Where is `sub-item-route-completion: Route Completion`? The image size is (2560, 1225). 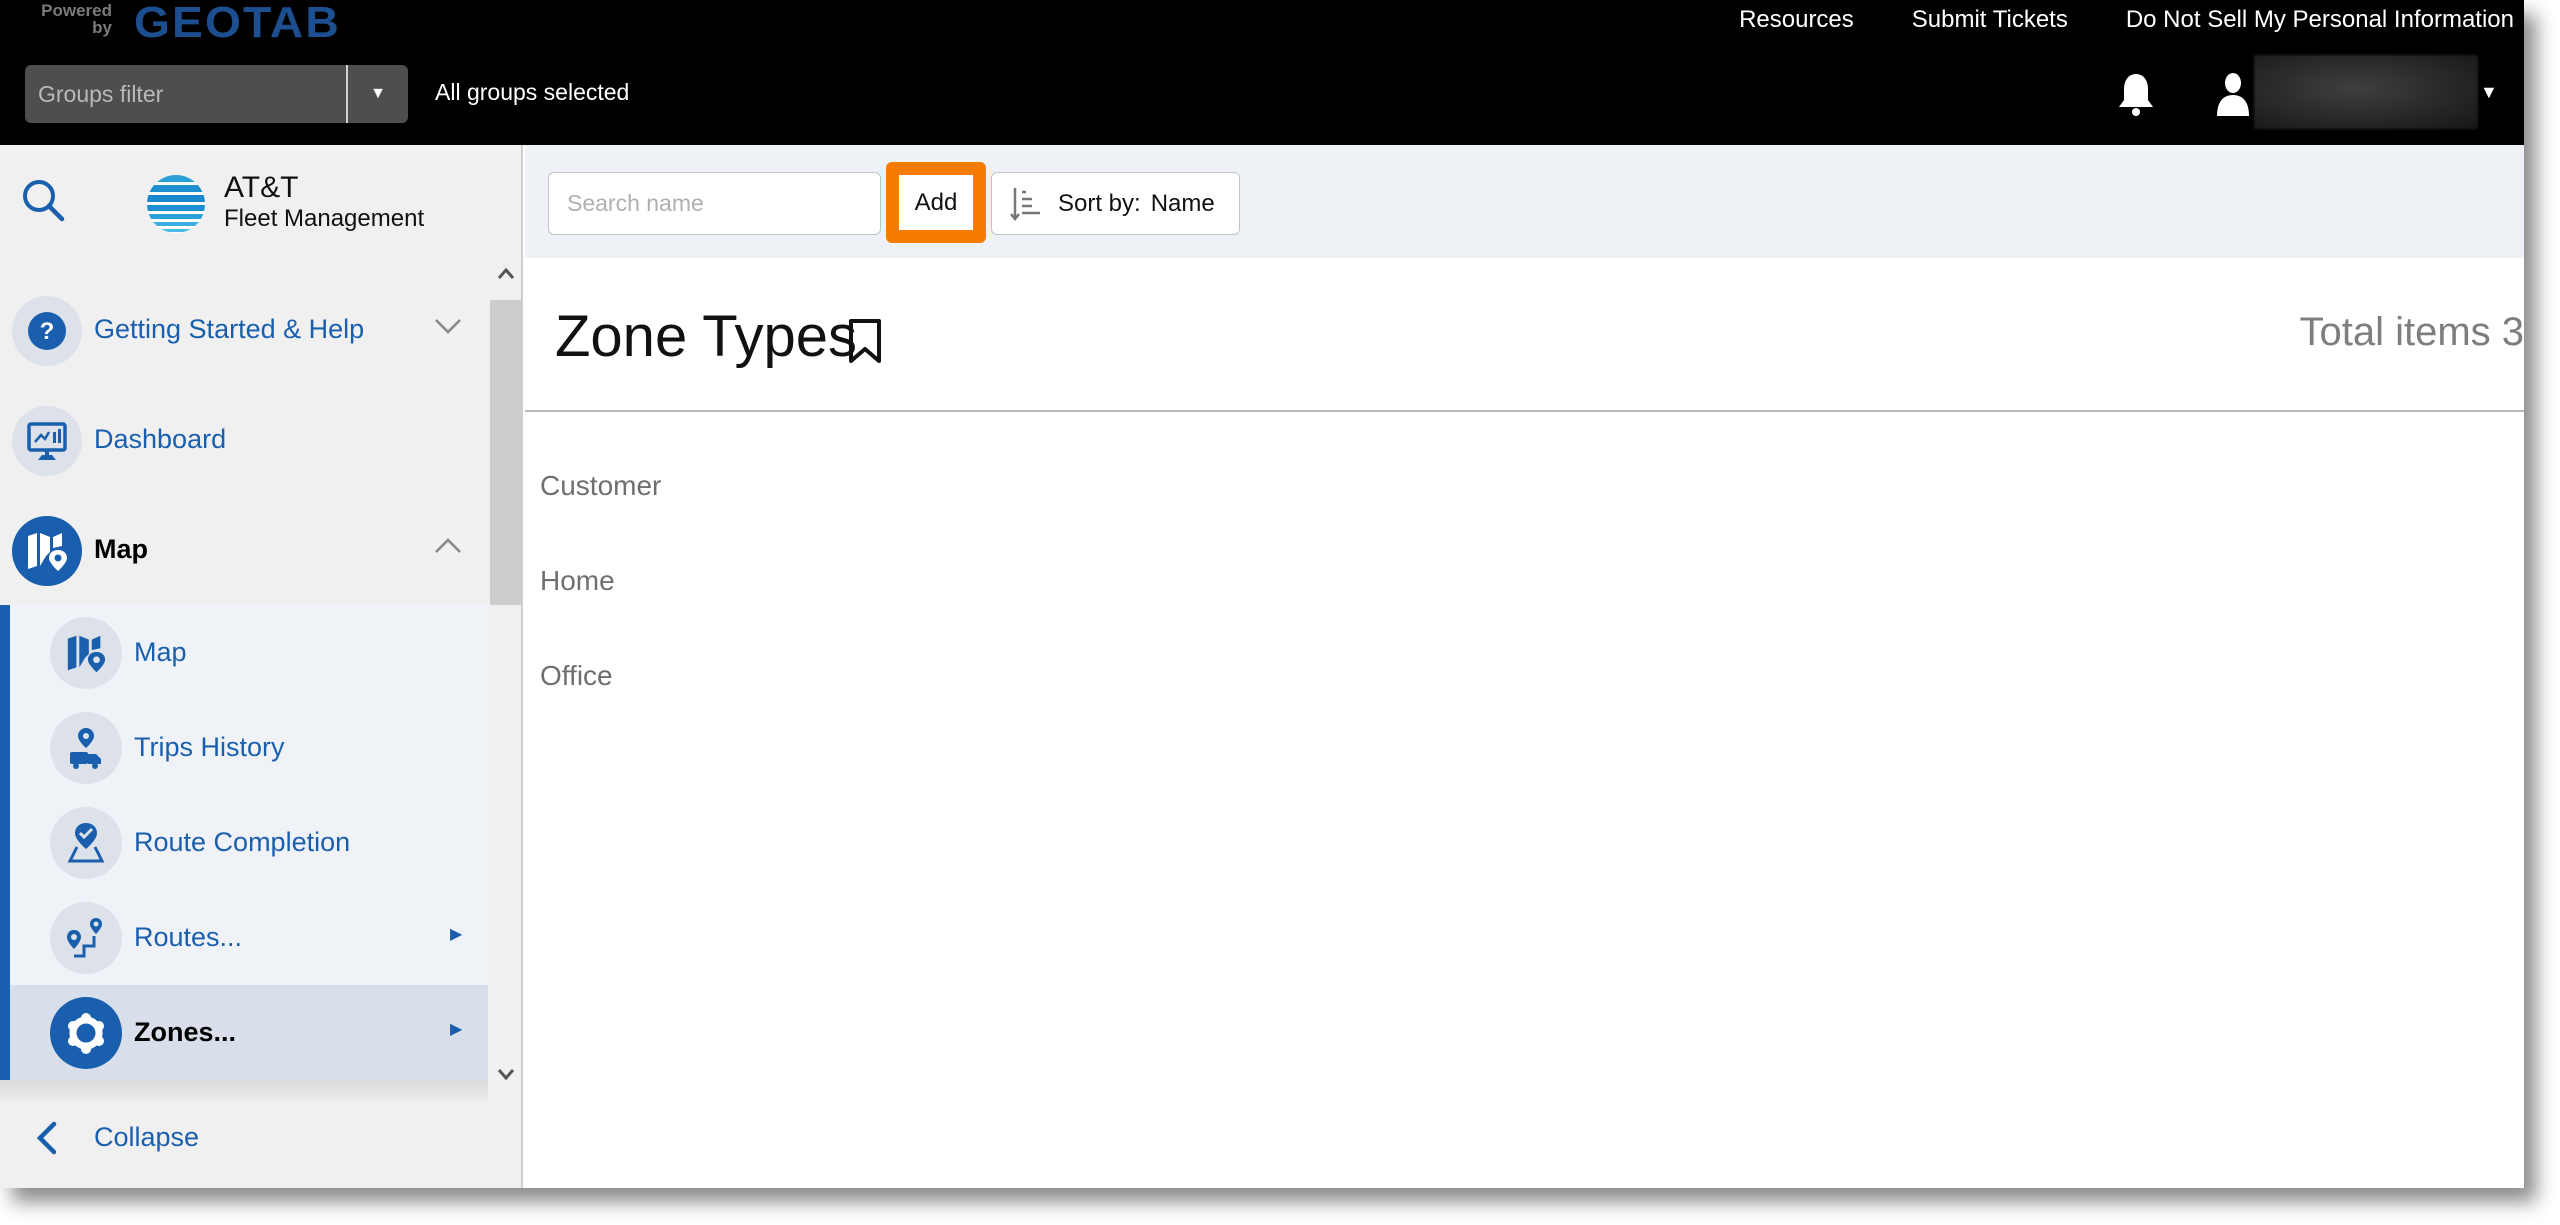 sub-item-route-completion: Route Completion is located at coordinates (249, 842).